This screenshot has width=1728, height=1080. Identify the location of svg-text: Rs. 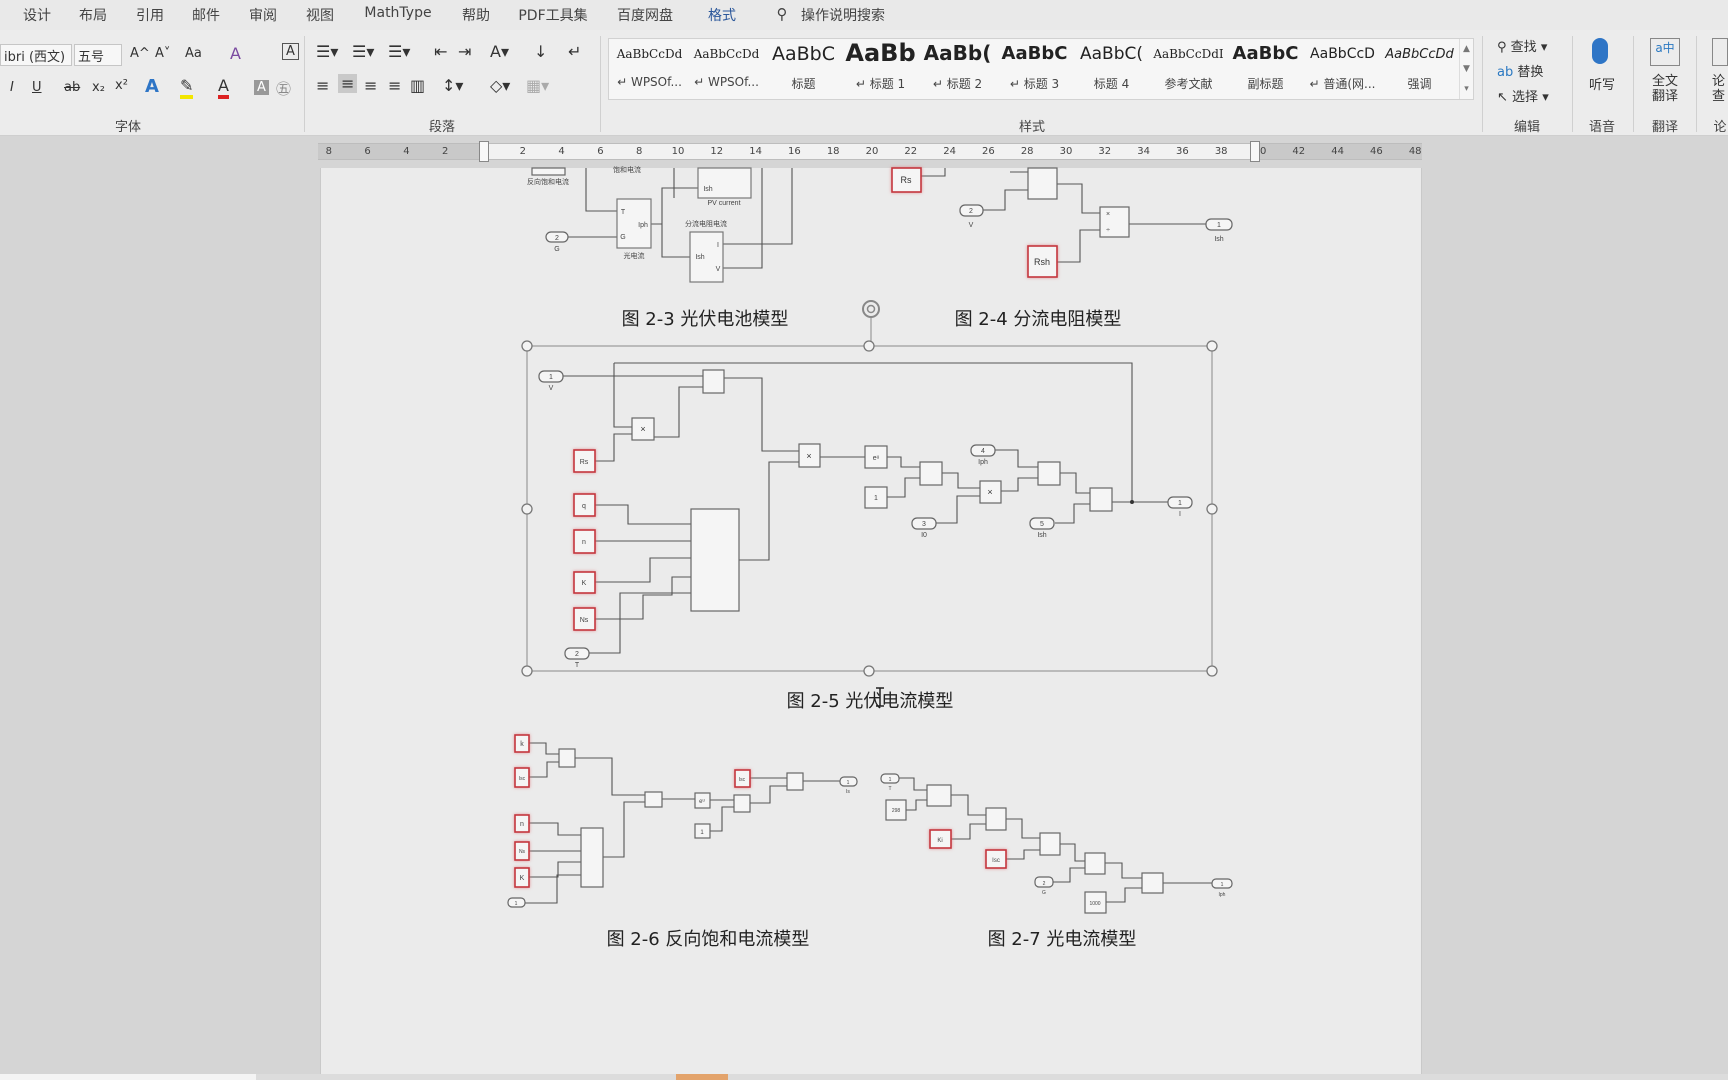
(906, 180).